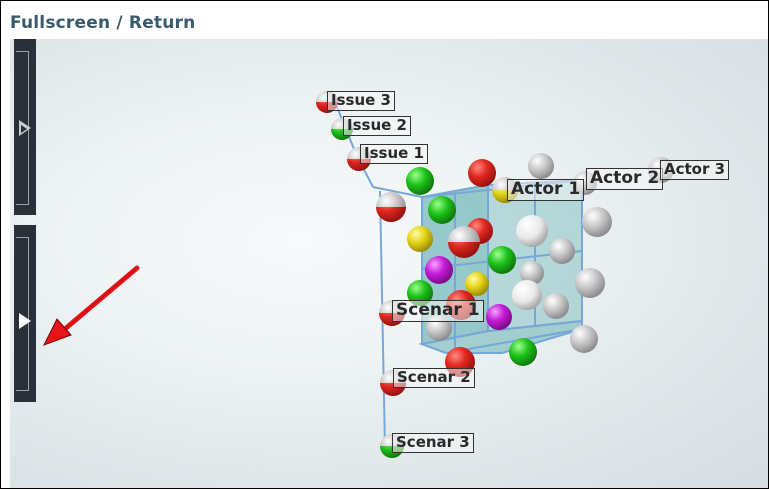 Image resolution: width=769 pixels, height=489 pixels. What do you see at coordinates (433, 443) in the screenshot?
I see `scenar-3-label: Scenar 3` at bounding box center [433, 443].